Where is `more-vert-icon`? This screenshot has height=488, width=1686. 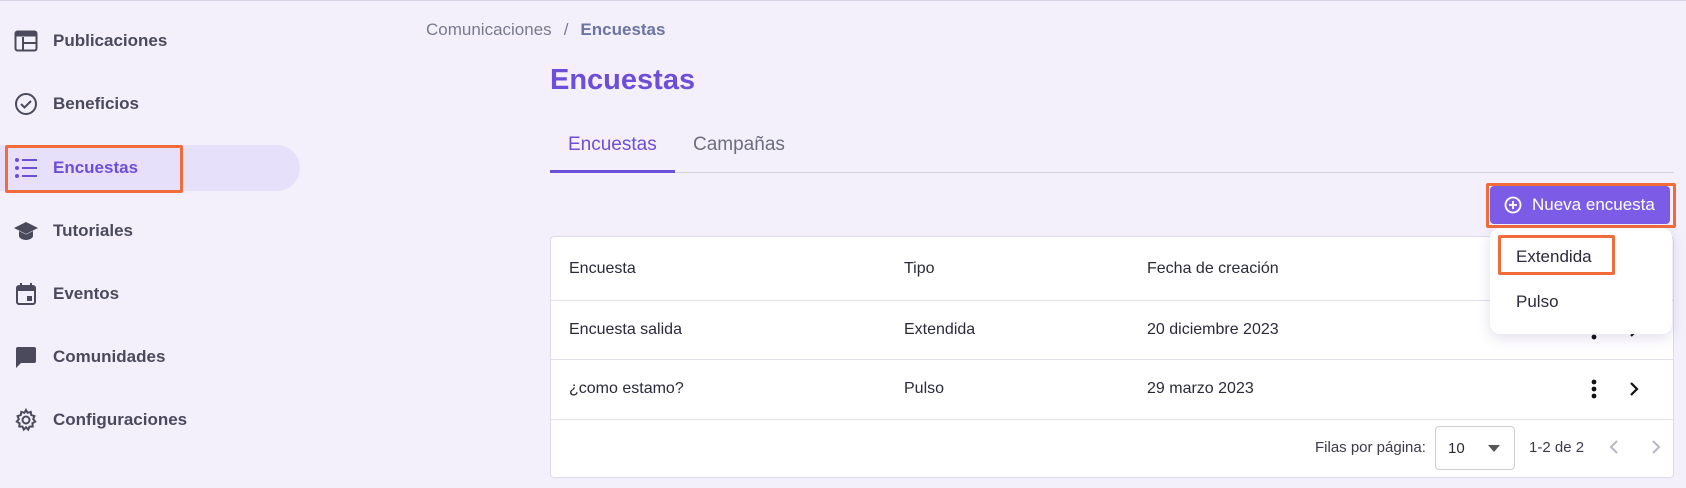 more-vert-icon is located at coordinates (1594, 389).